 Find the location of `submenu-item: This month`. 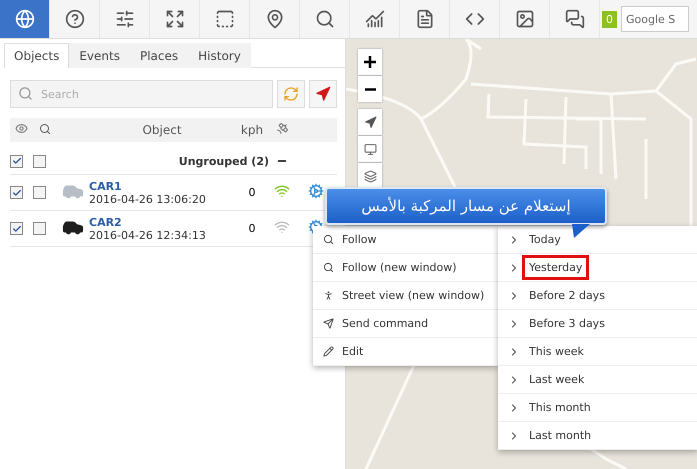

submenu-item: This month is located at coordinates (560, 407).